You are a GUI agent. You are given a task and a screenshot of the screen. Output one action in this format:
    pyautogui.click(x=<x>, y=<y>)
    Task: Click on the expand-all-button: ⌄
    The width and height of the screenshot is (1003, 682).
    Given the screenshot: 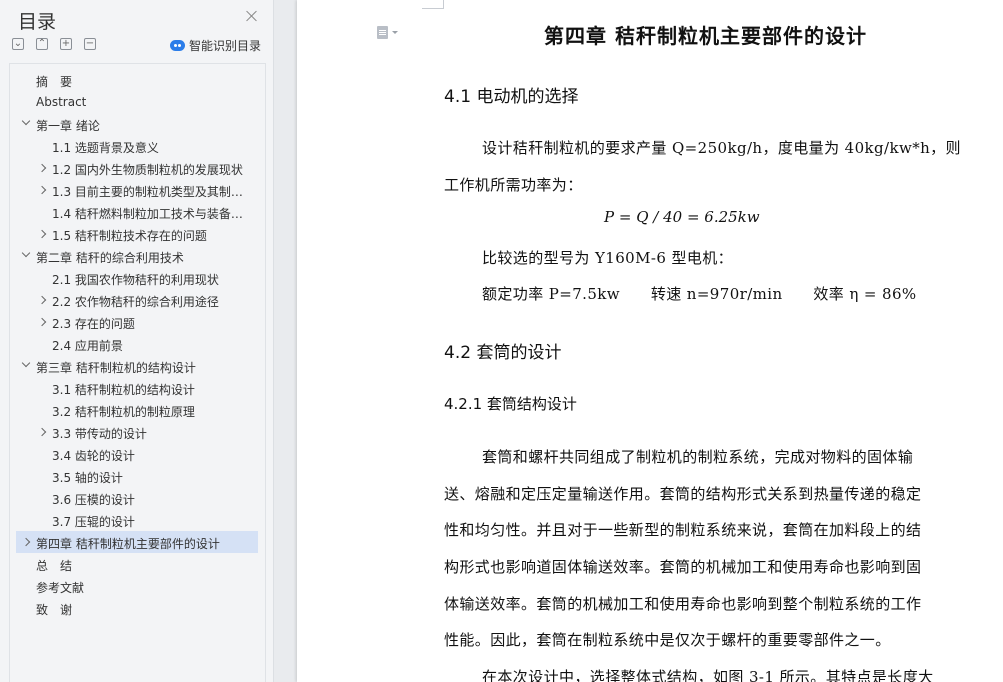 What is the action you would take?
    pyautogui.click(x=18, y=44)
    